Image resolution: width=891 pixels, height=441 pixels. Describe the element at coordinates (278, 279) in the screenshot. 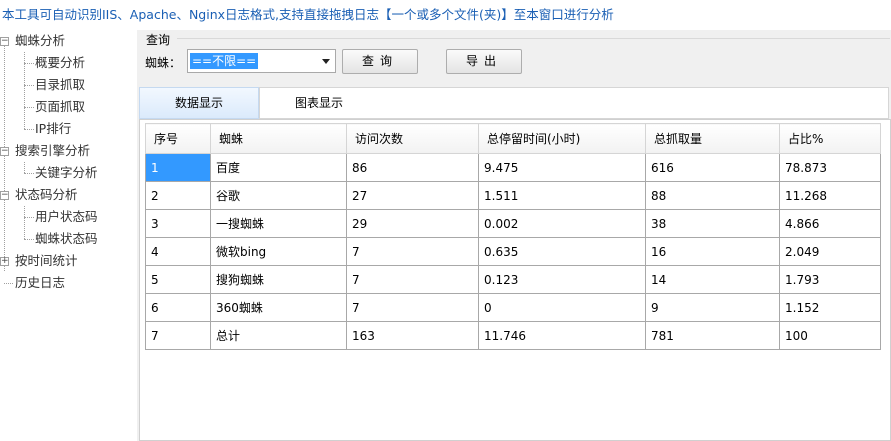

I see `table-cell: 搜狗蜘蛛` at that location.